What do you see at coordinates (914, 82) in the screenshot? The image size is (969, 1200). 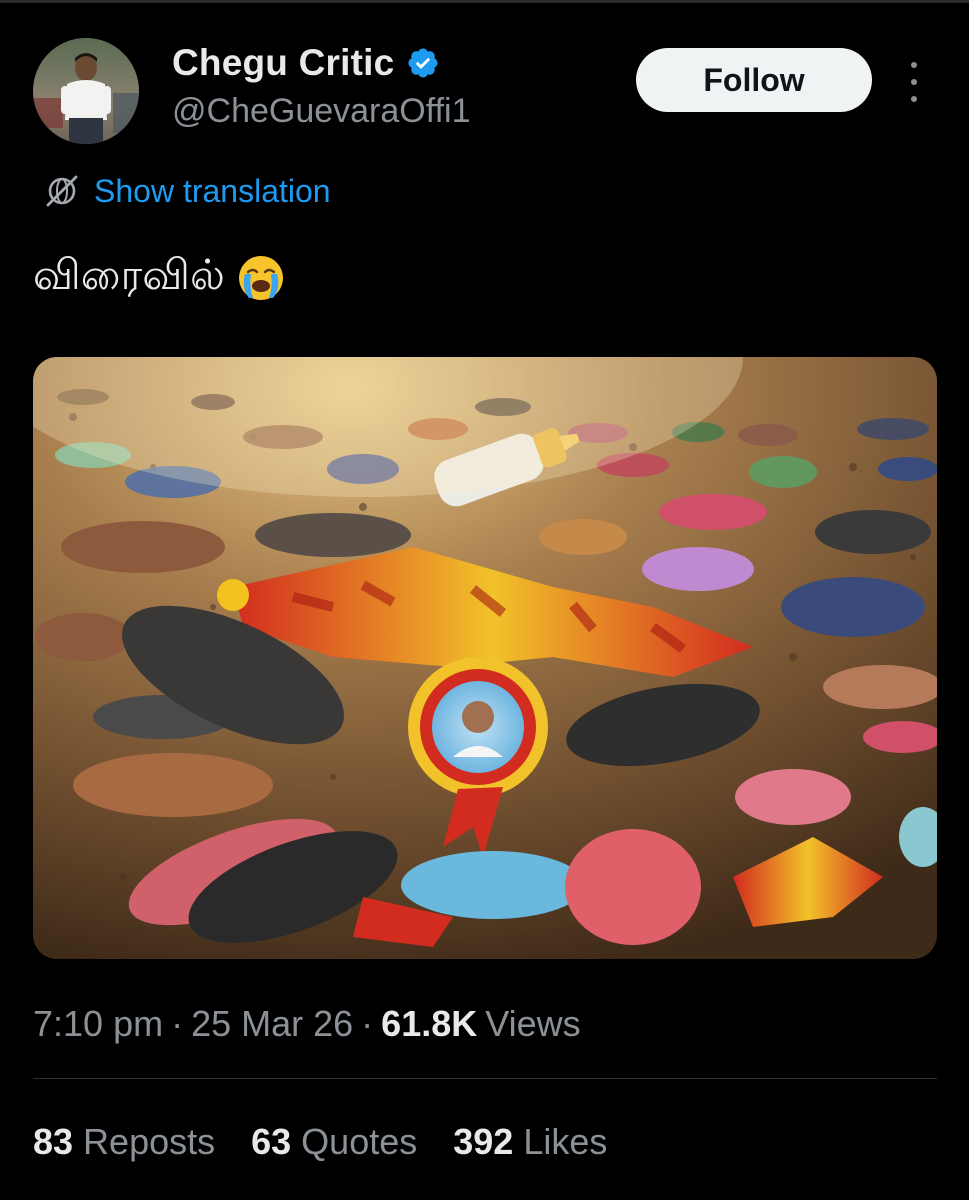 I see `more-options-icon` at bounding box center [914, 82].